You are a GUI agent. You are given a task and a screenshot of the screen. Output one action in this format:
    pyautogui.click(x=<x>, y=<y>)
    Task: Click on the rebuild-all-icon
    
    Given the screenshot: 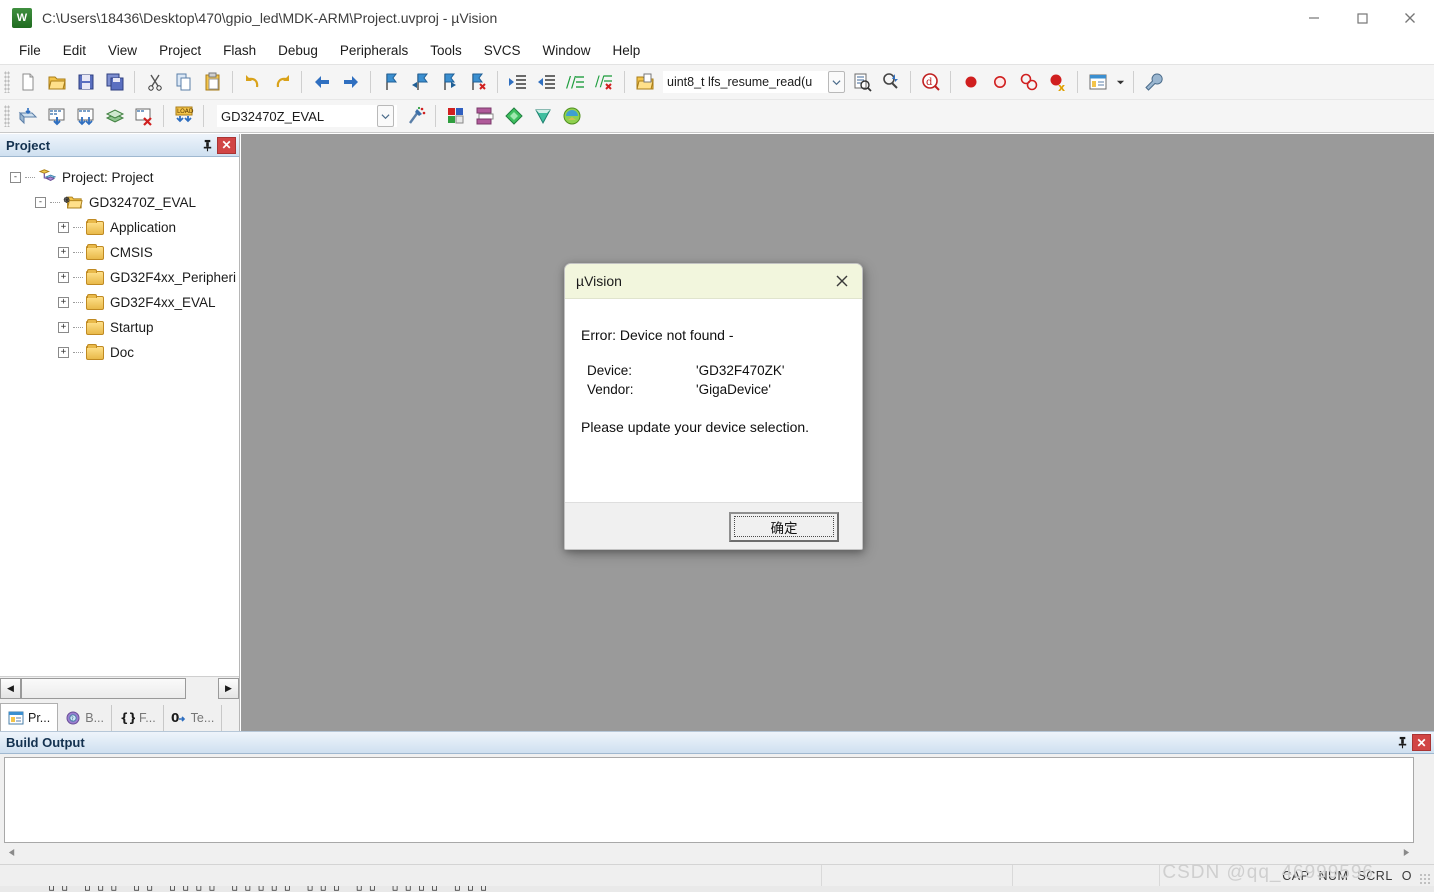 What is the action you would take?
    pyautogui.click(x=85, y=116)
    